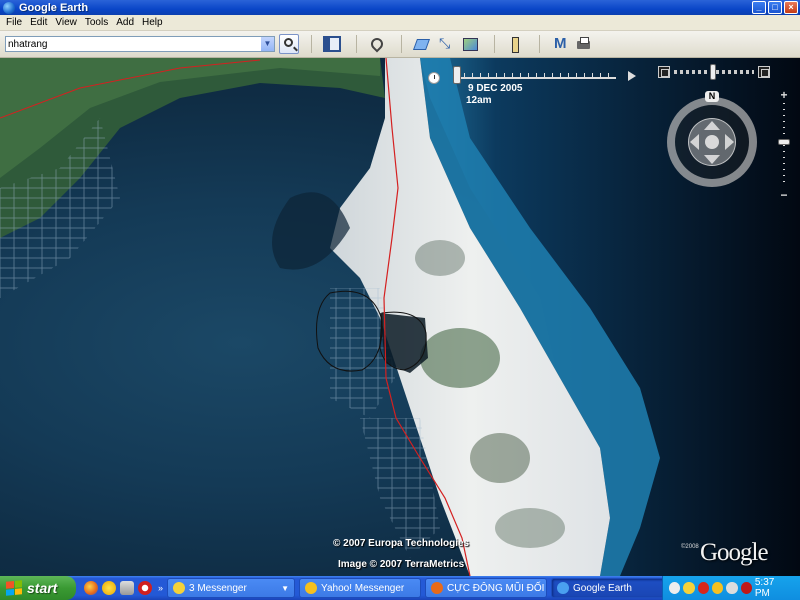  I want to click on menu-add: Add, so click(125, 22).